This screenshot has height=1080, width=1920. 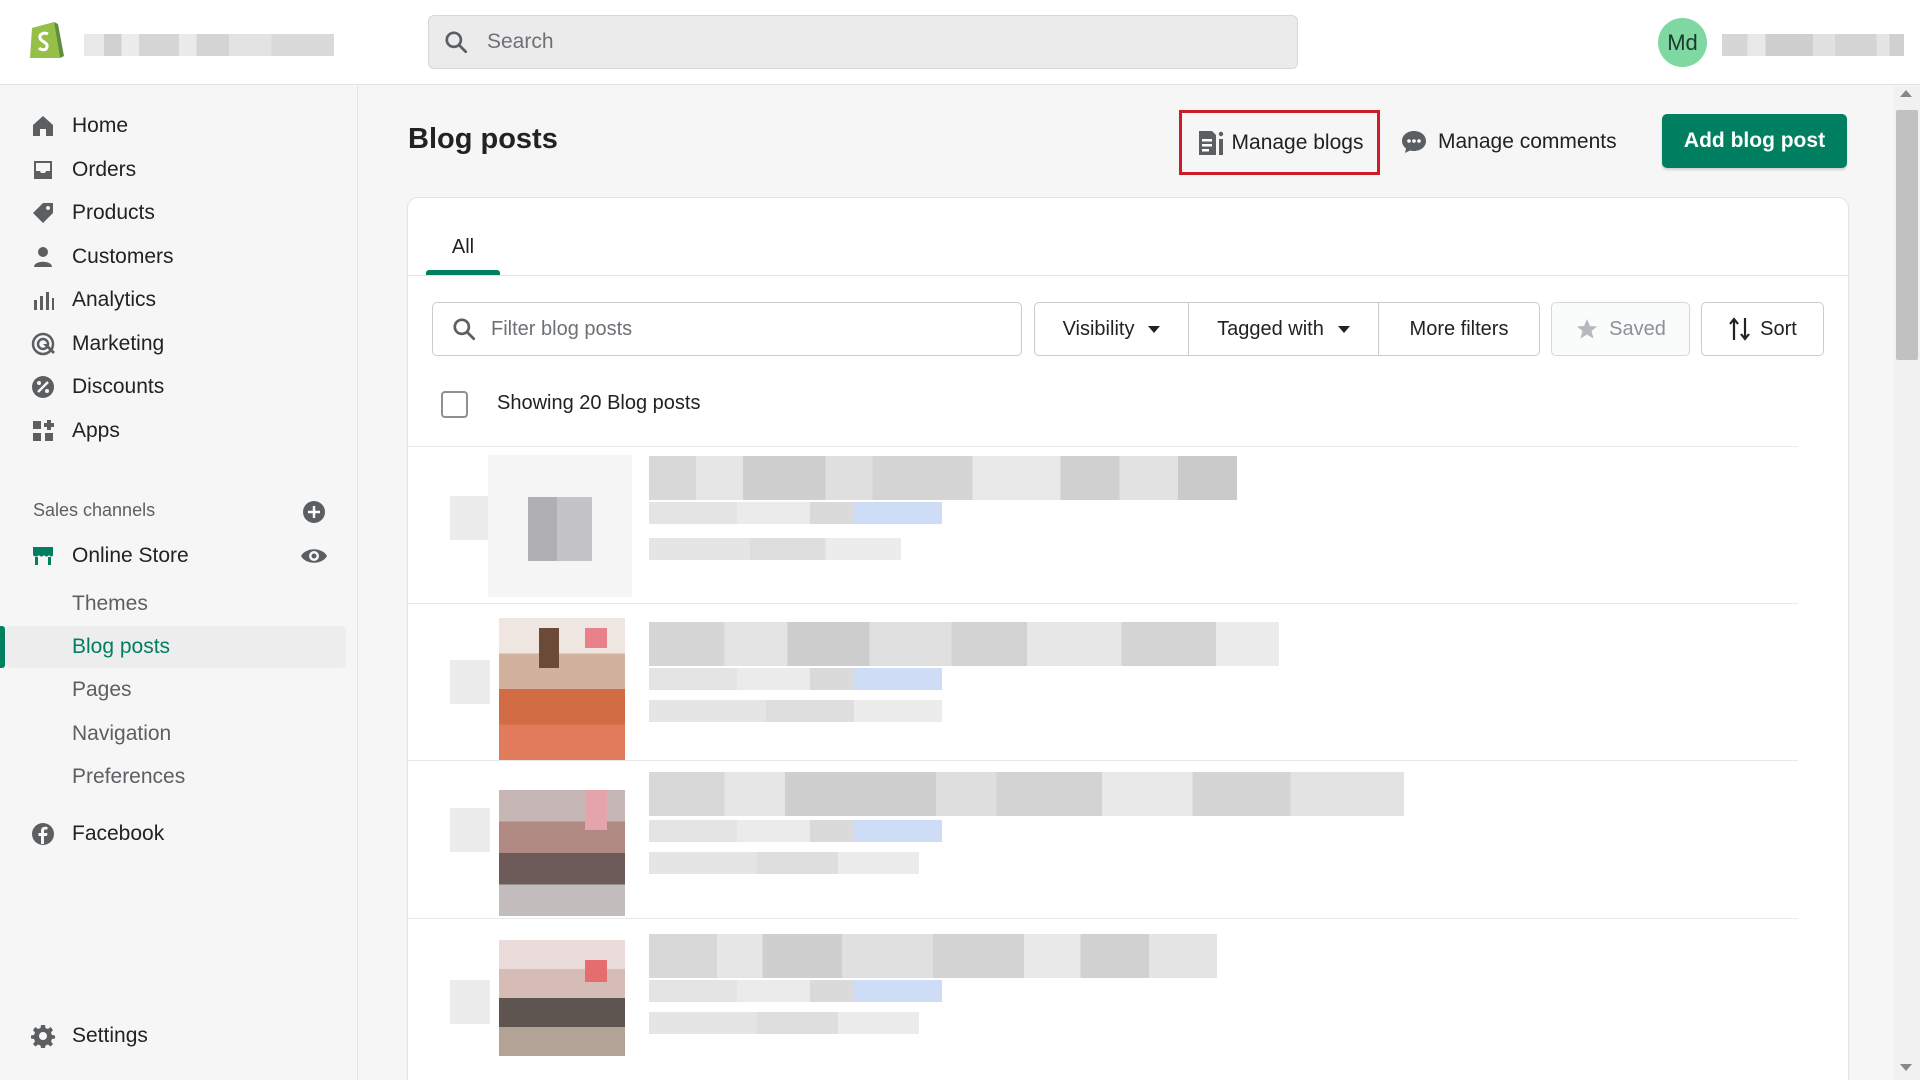 What do you see at coordinates (599, 403) in the screenshot?
I see `showing-count: Showing 20 Blog posts` at bounding box center [599, 403].